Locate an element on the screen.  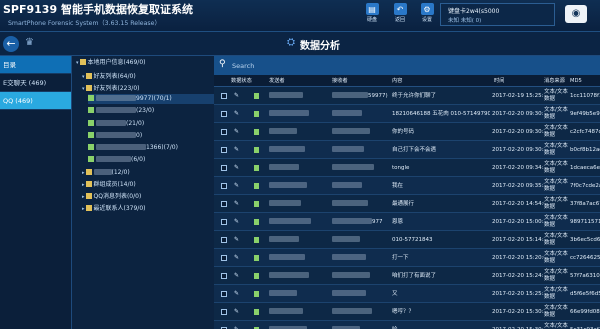
column-header: 内容 is located at coordinates (397, 81).